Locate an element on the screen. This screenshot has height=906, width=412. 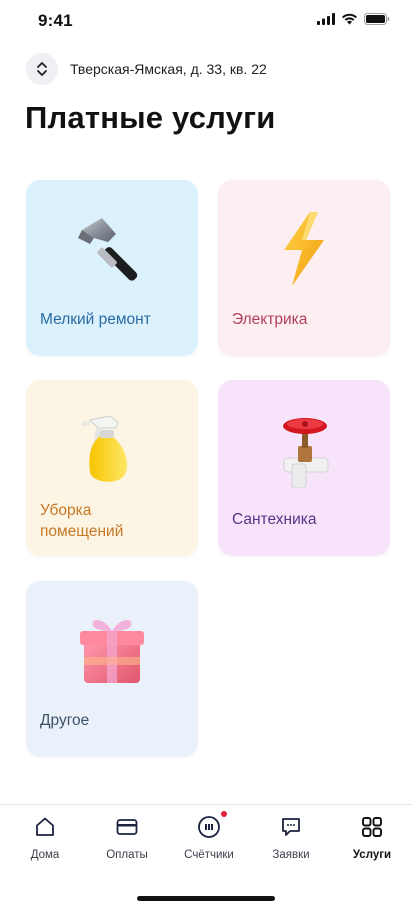
service-card-cleaning: Уборка помещений is located at coordinates (112, 468).